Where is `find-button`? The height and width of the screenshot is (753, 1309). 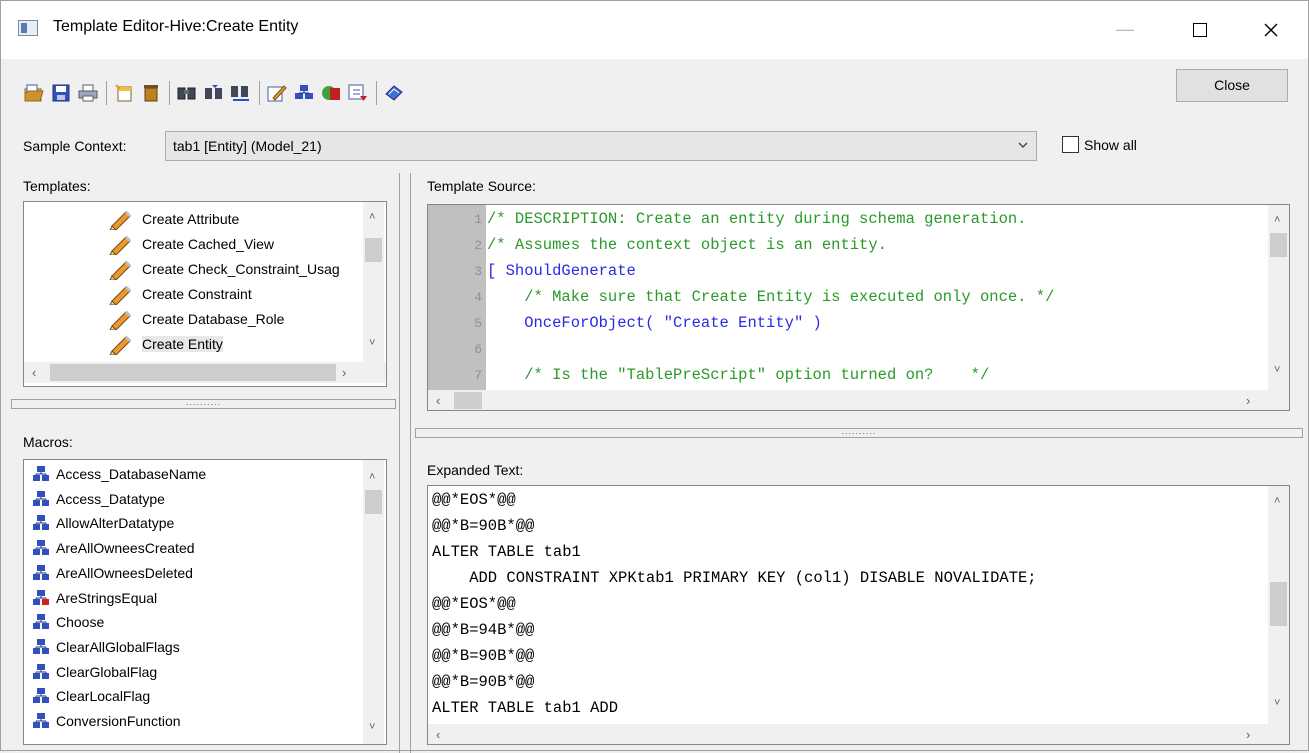 find-button is located at coordinates (187, 93).